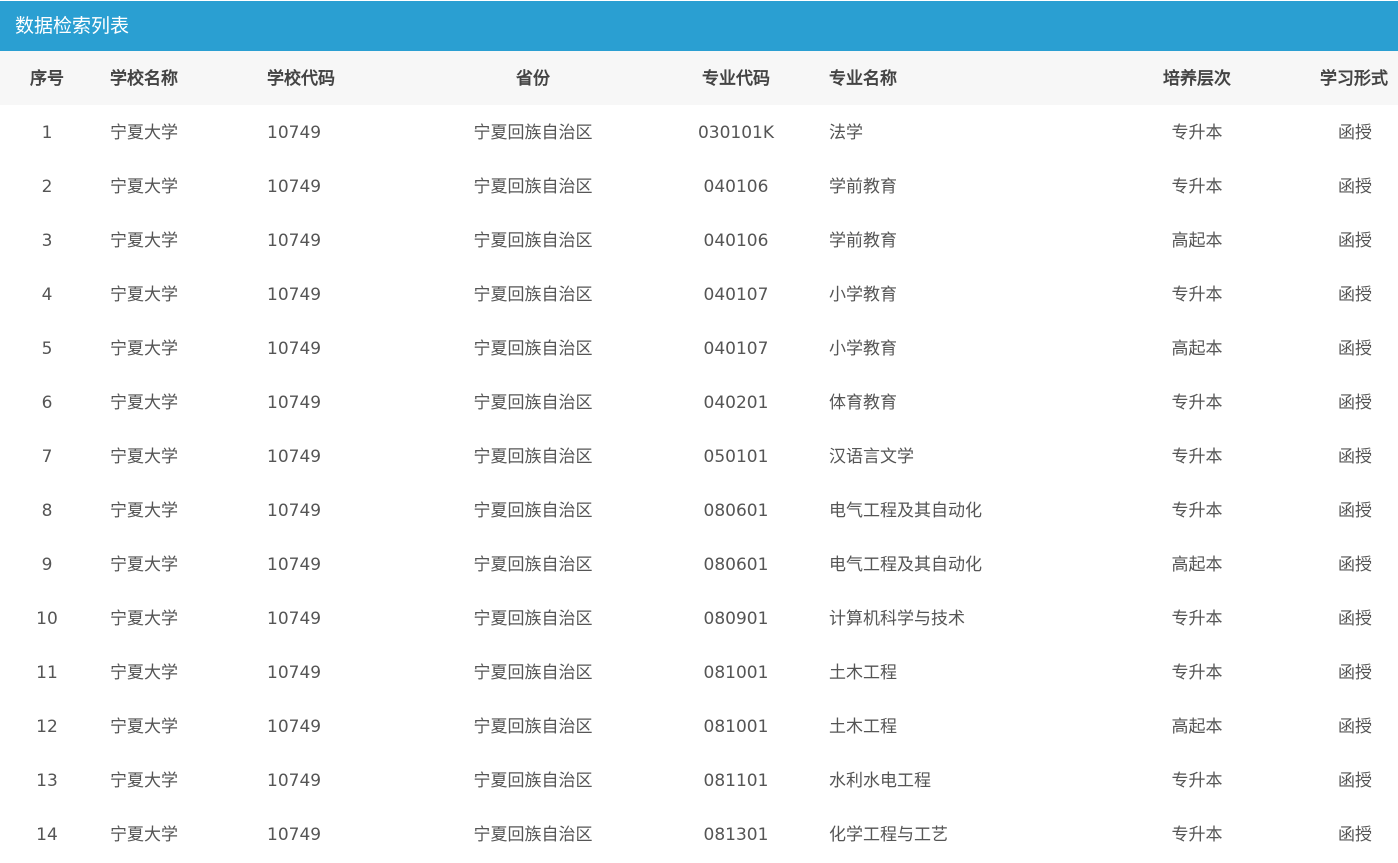  I want to click on cell-major-name: 电气工程及其自动化, so click(905, 511).